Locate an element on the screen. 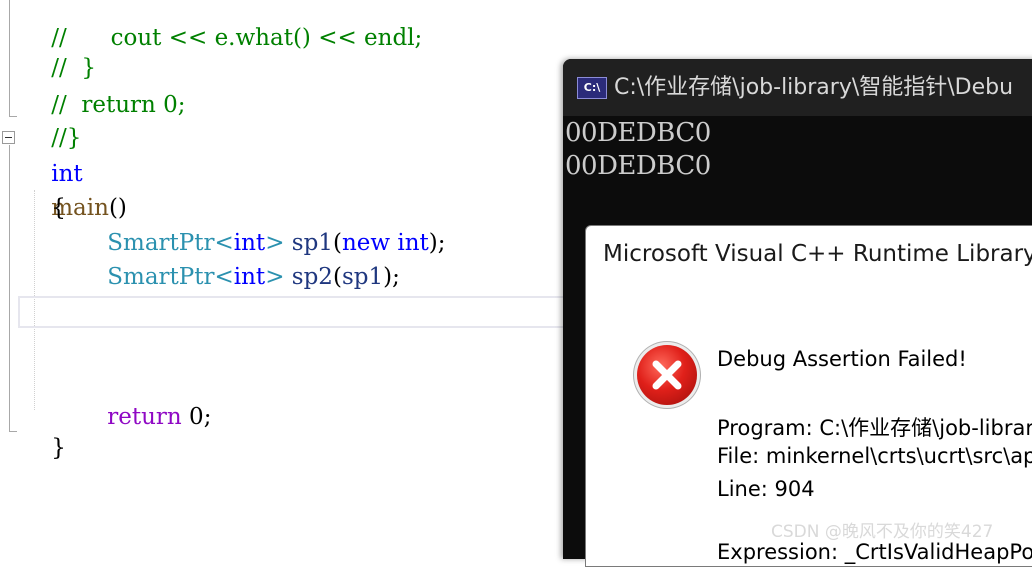 Image resolution: width=1032 pixels, height=567 pixels. code-line: // return 0; is located at coordinates (103, 86).